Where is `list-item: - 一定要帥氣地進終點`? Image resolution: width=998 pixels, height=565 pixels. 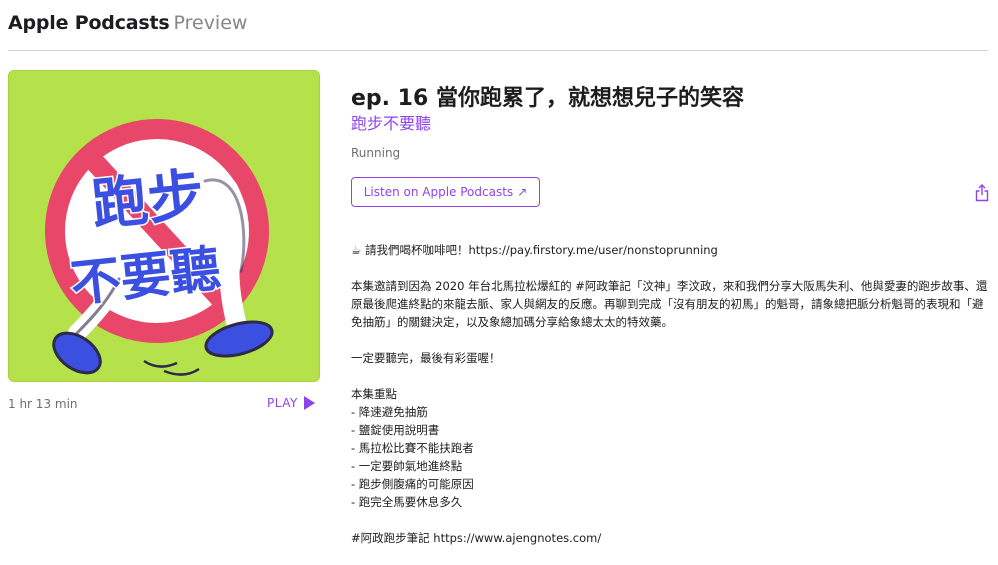
list-item: - 一定要帥氣地進終點 is located at coordinates (407, 466).